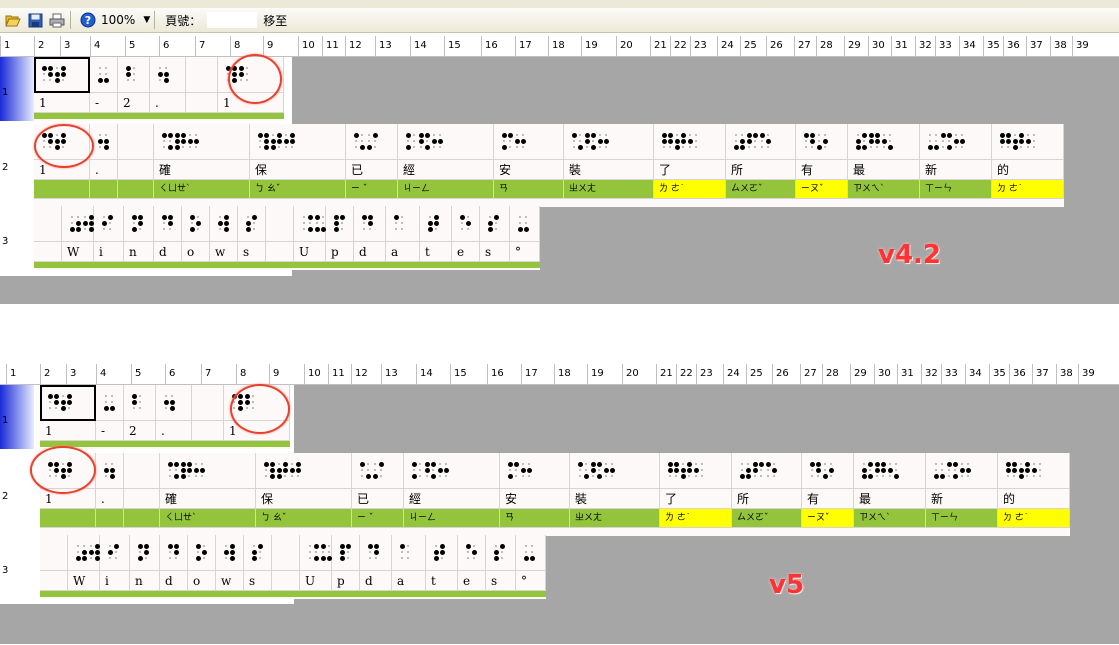 The image size is (1119, 645). What do you see at coordinates (68, 431) in the screenshot?
I see `print-text-cell: 1` at bounding box center [68, 431].